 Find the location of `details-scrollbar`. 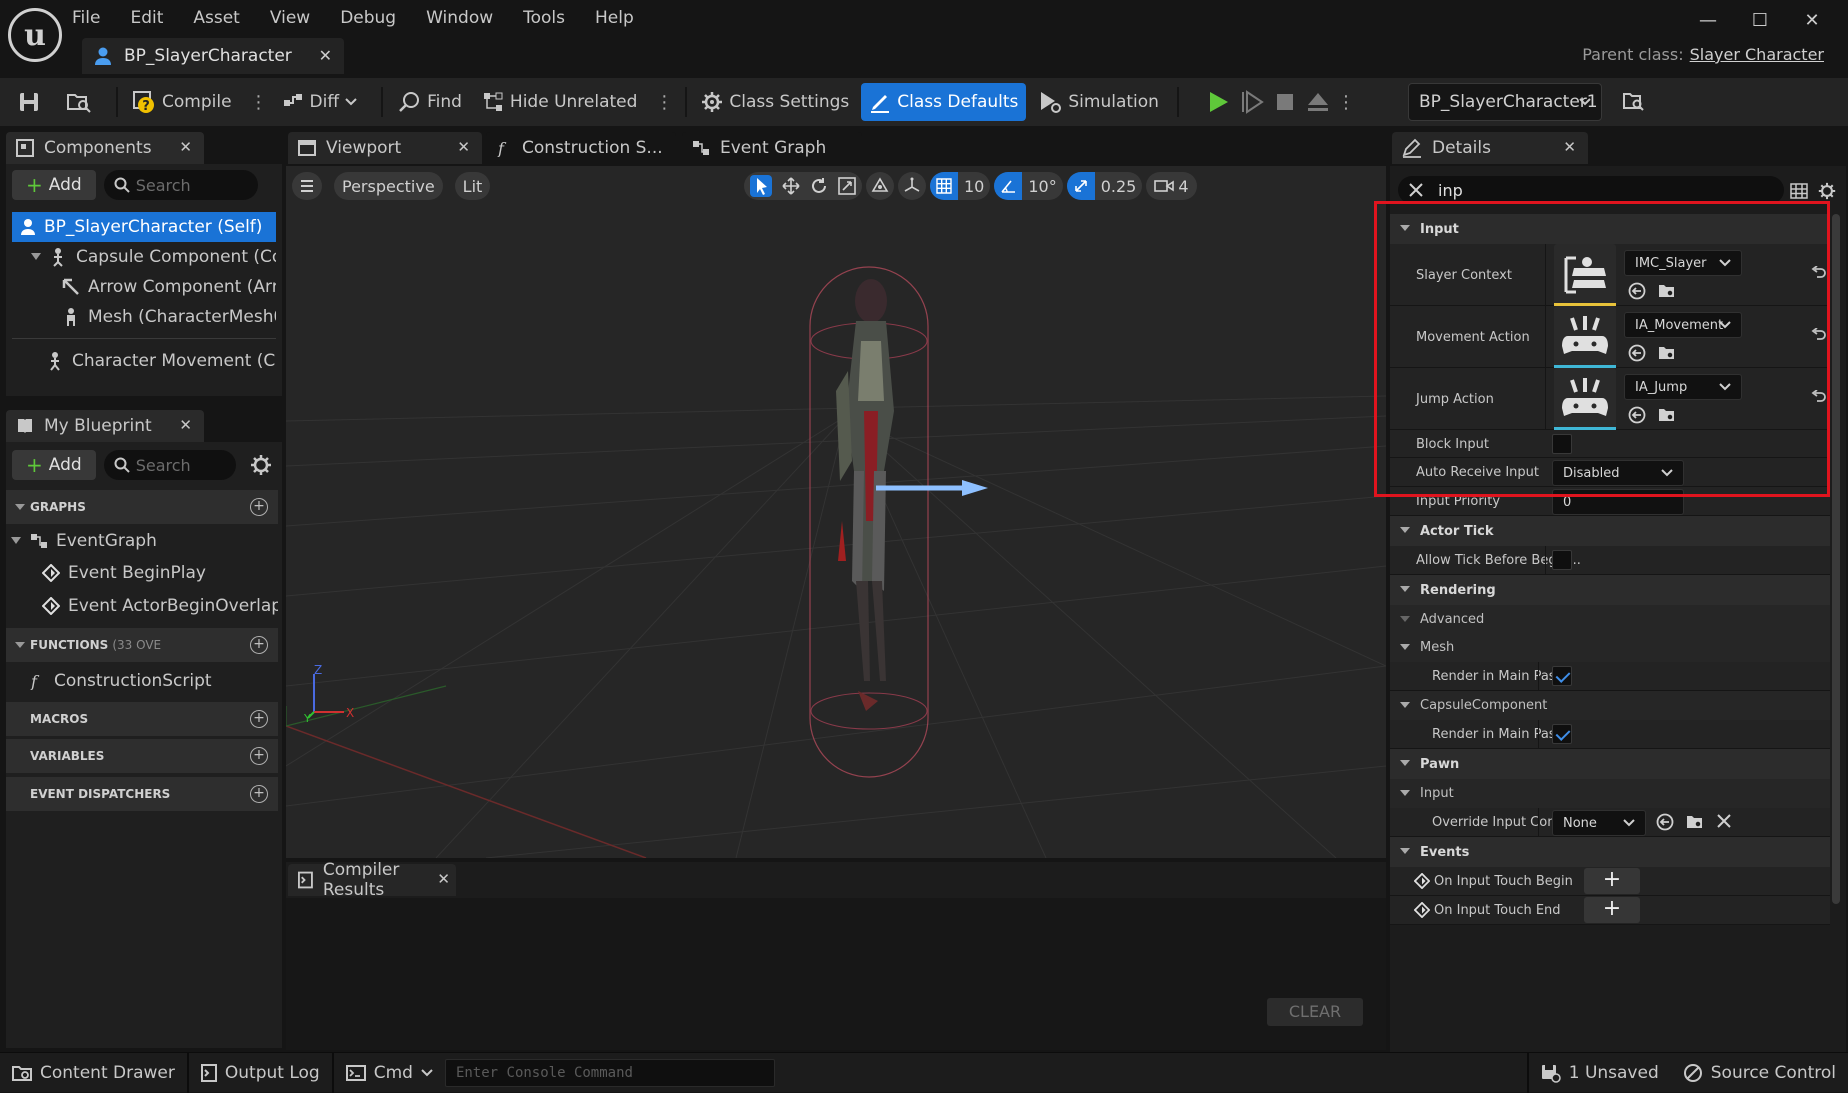

details-scrollbar is located at coordinates (1836, 559).